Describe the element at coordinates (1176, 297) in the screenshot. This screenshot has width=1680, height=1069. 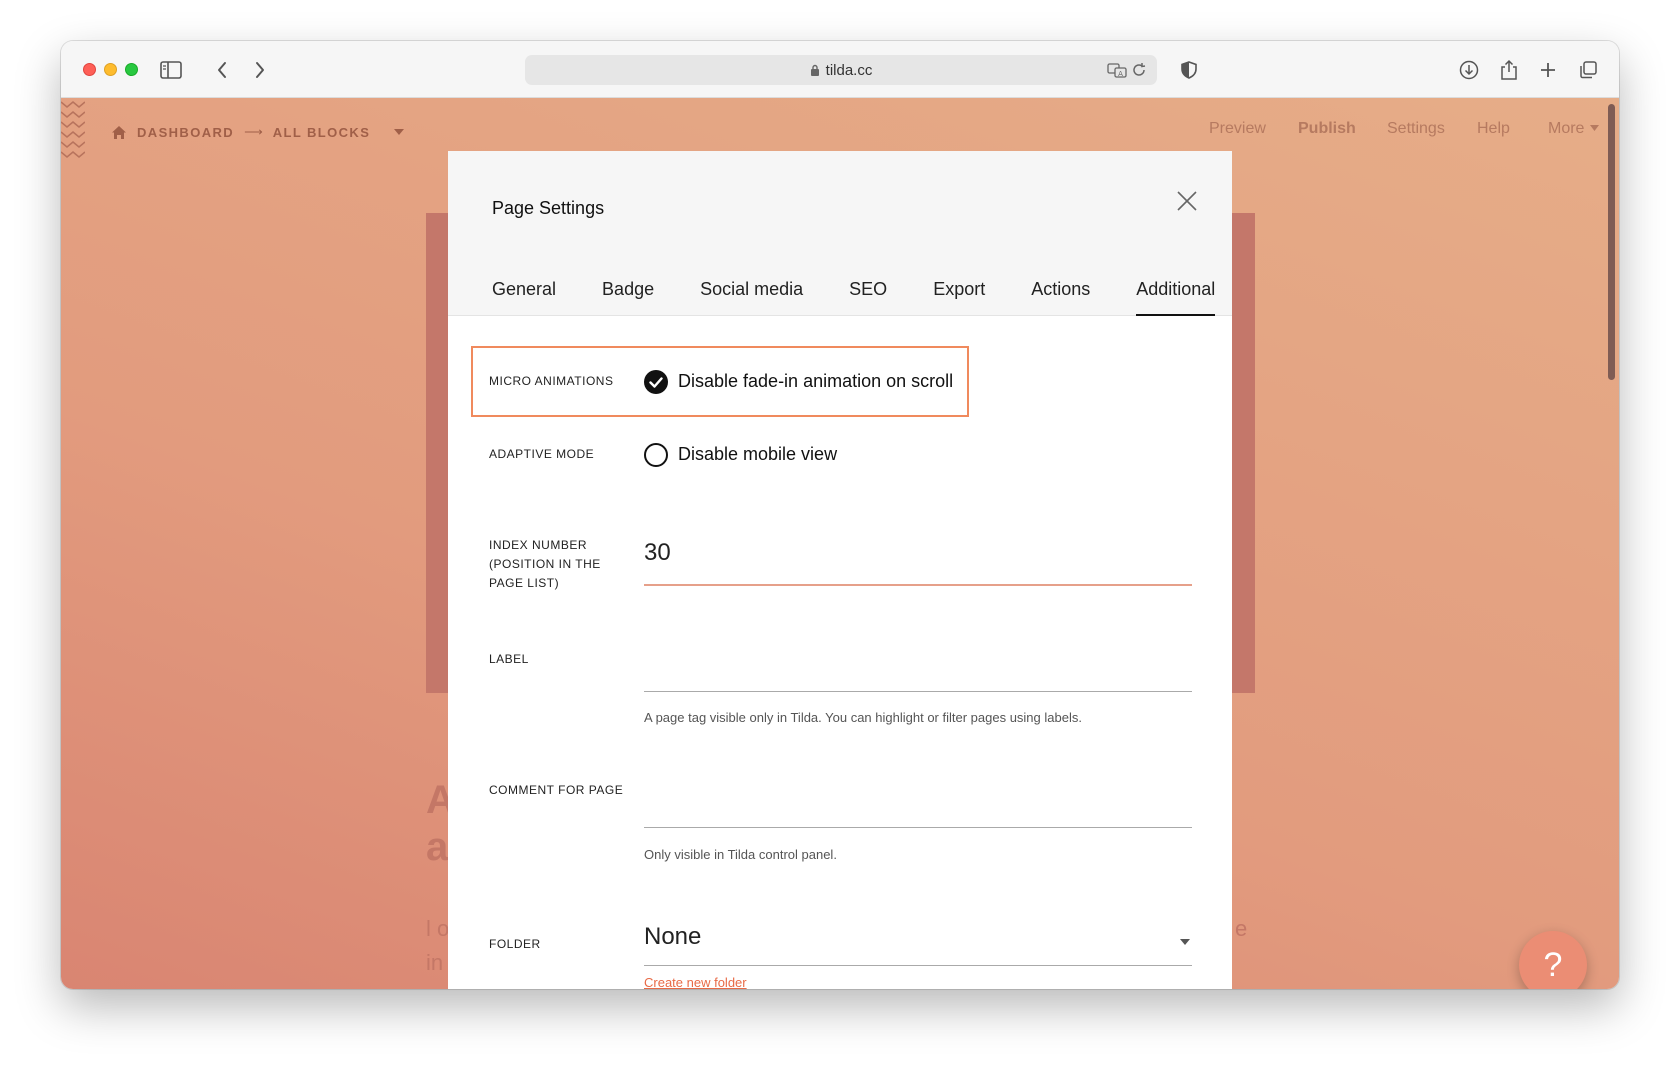
I see `tab-additional: Additional` at that location.